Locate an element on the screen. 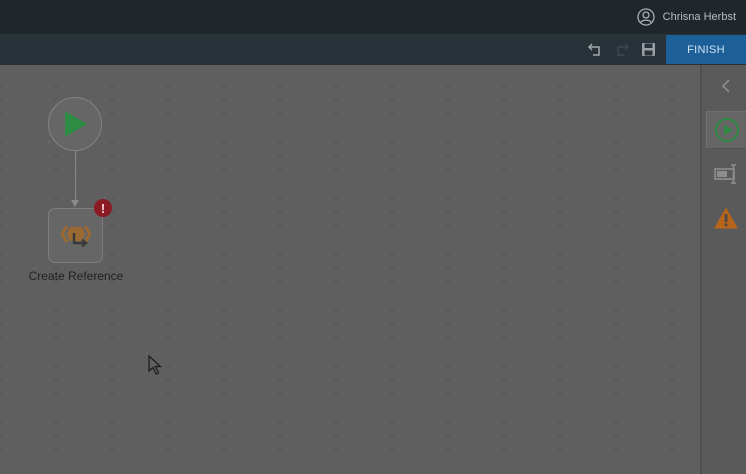 The image size is (746, 474). create-reference-node is located at coordinates (75, 235).